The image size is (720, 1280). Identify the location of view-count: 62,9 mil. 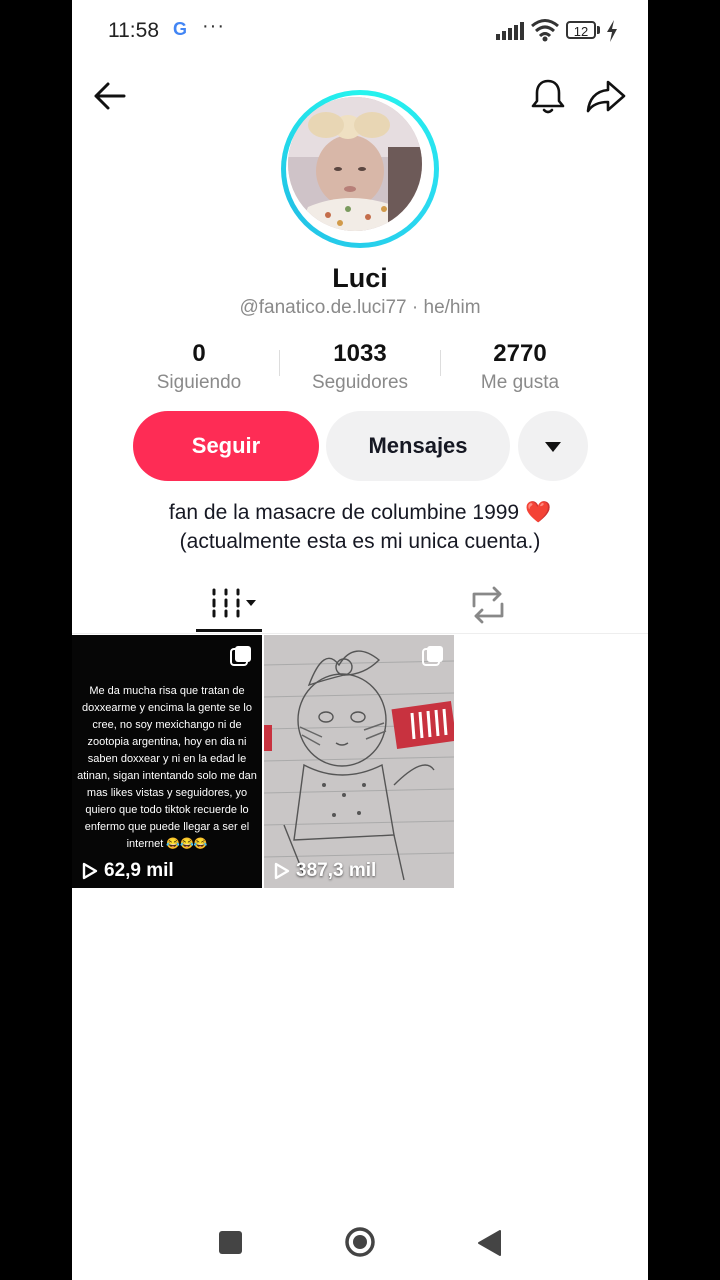
(128, 871).